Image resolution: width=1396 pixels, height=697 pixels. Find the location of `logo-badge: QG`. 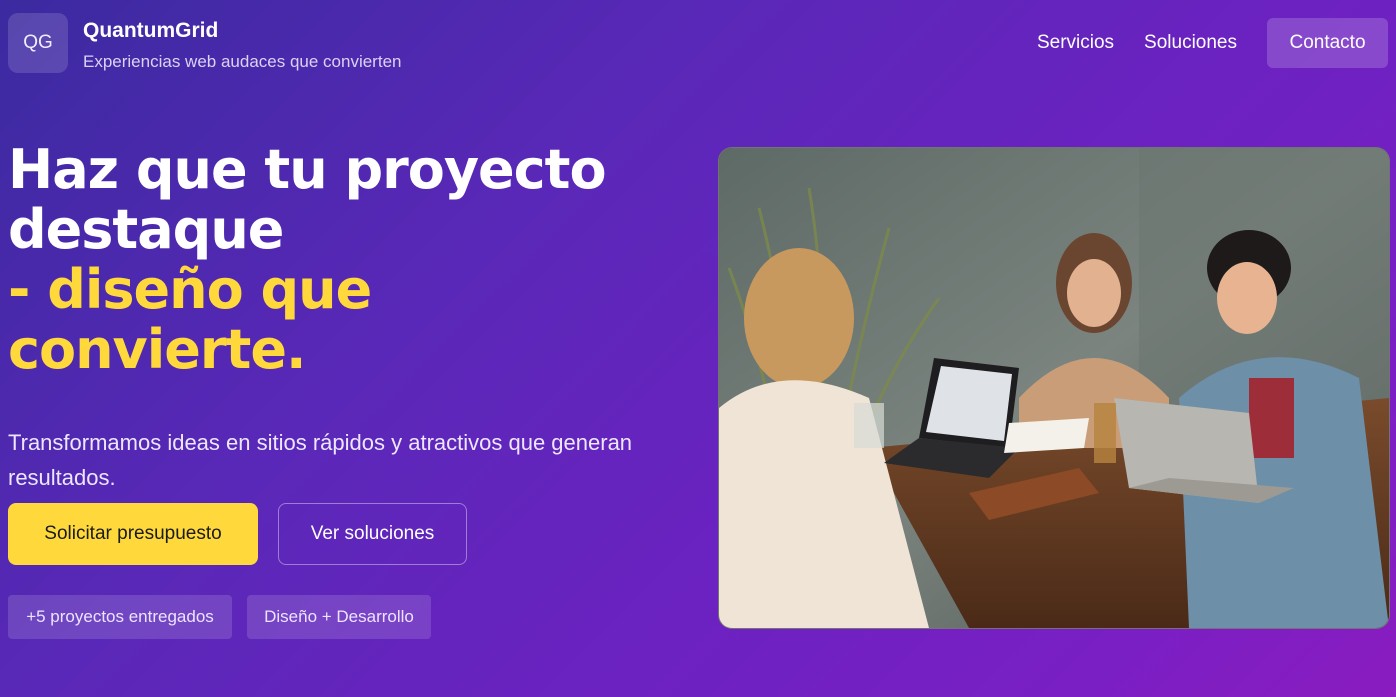

logo-badge: QG is located at coordinates (38, 43).